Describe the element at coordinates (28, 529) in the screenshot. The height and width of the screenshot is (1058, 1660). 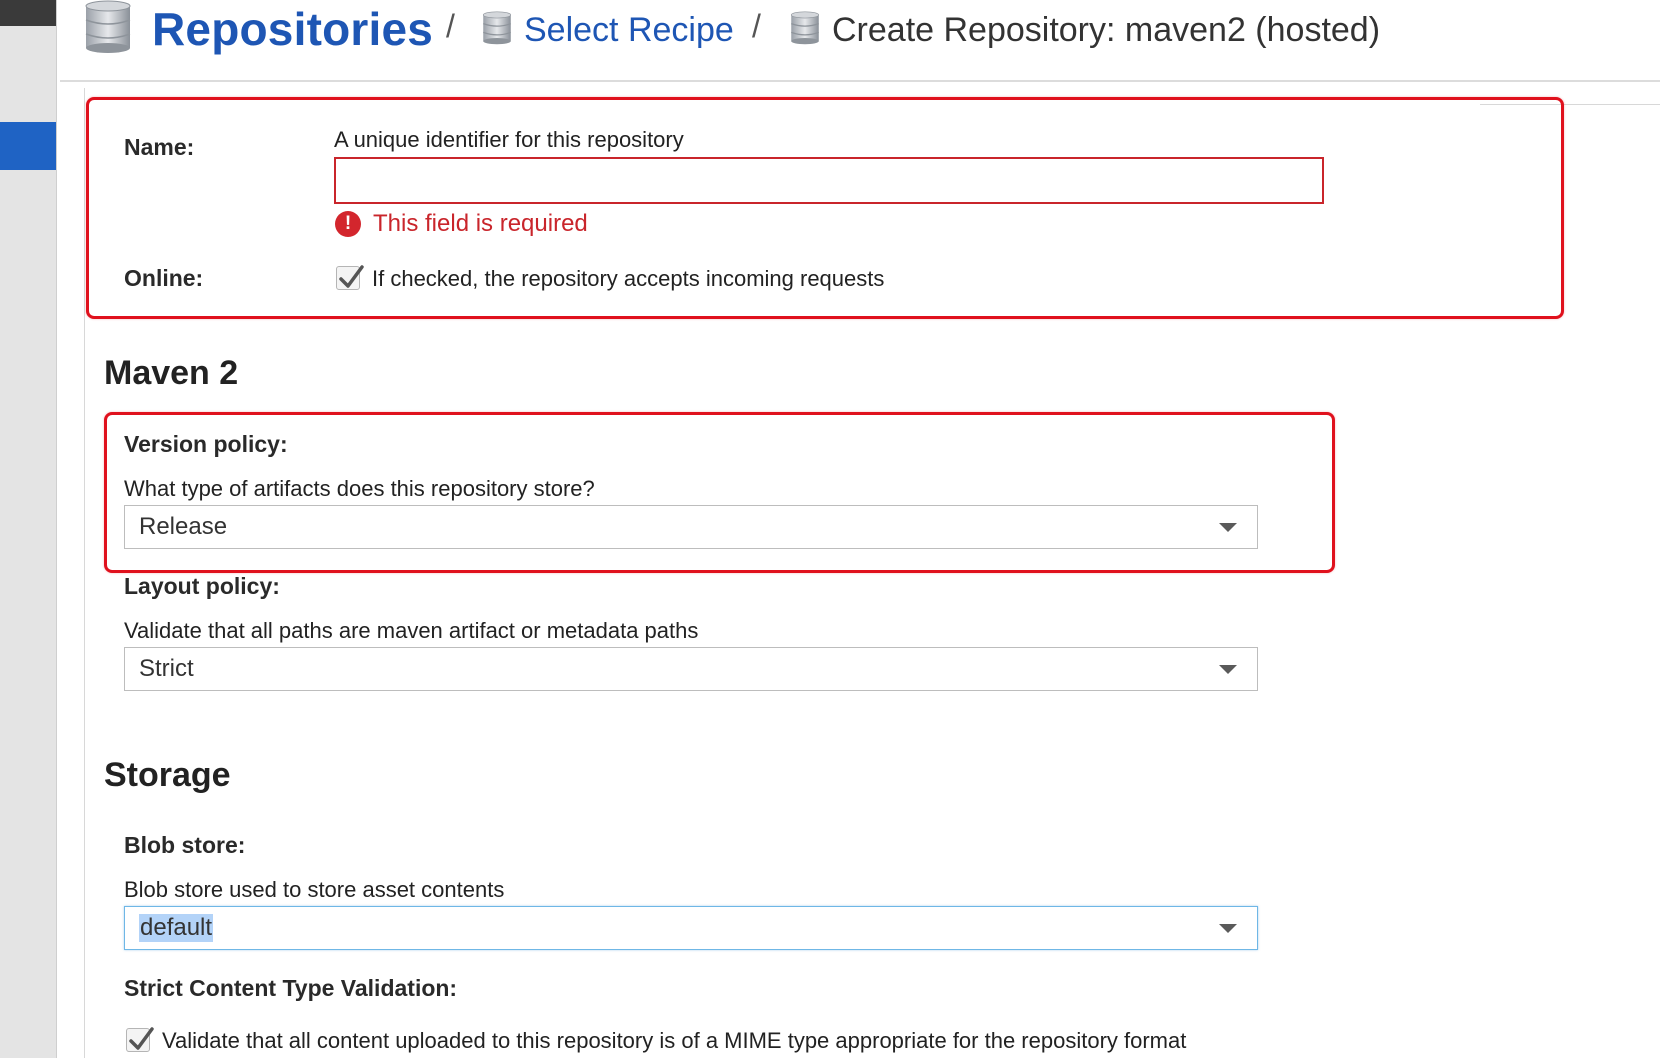
I see `left-sidebar` at that location.